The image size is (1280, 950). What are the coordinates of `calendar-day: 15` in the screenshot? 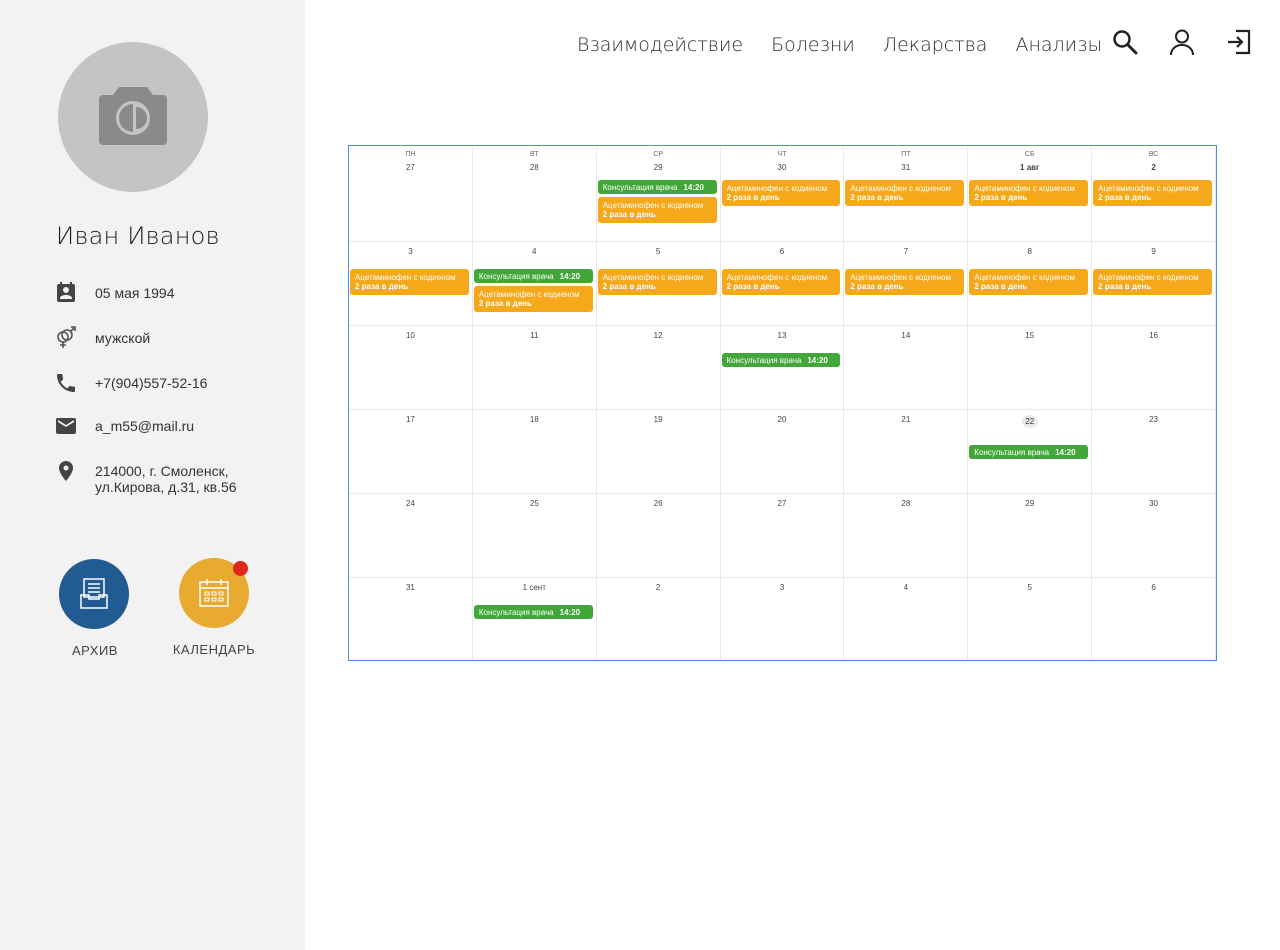 It's located at (1030, 368).